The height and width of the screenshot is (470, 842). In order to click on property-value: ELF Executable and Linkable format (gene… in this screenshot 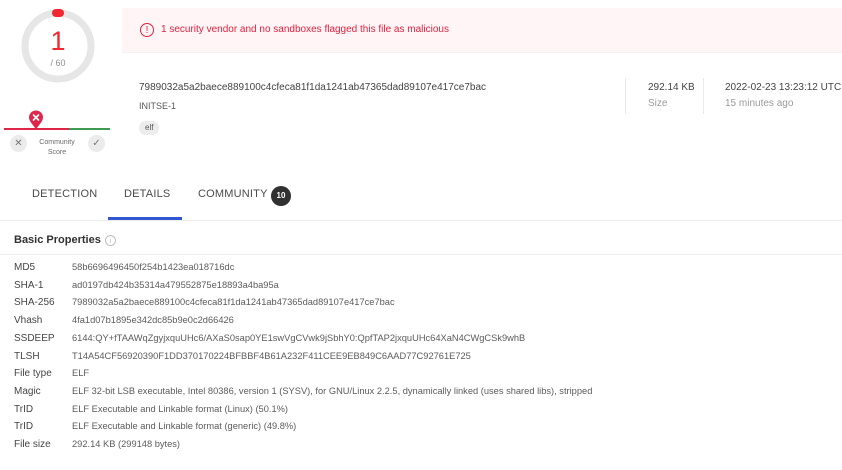, I will do `click(184, 426)`.